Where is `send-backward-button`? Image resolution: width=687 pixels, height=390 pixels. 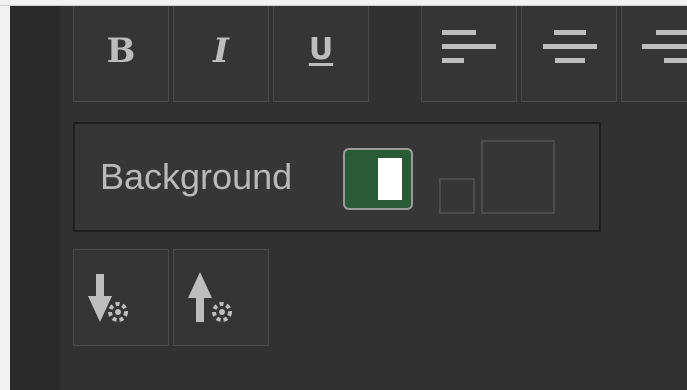
send-backward-button is located at coordinates (121, 297).